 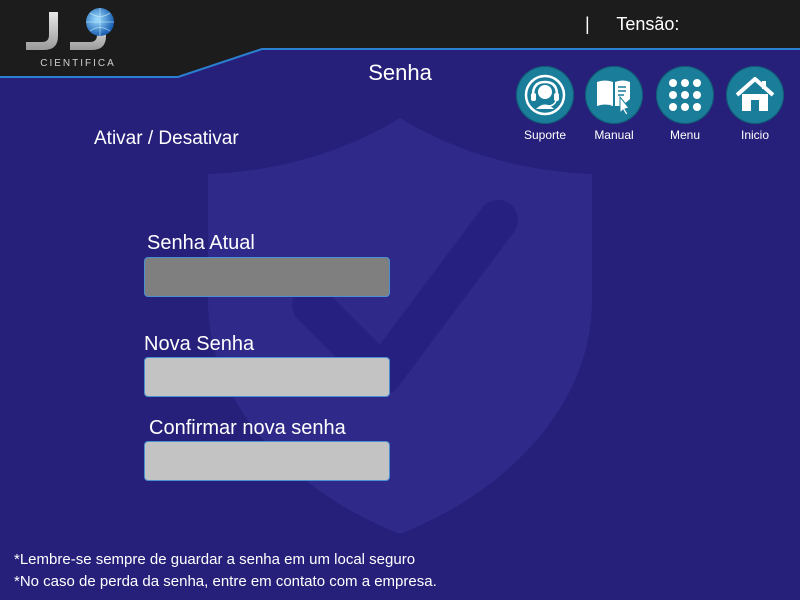 I want to click on menu-circle, so click(x=685, y=95).